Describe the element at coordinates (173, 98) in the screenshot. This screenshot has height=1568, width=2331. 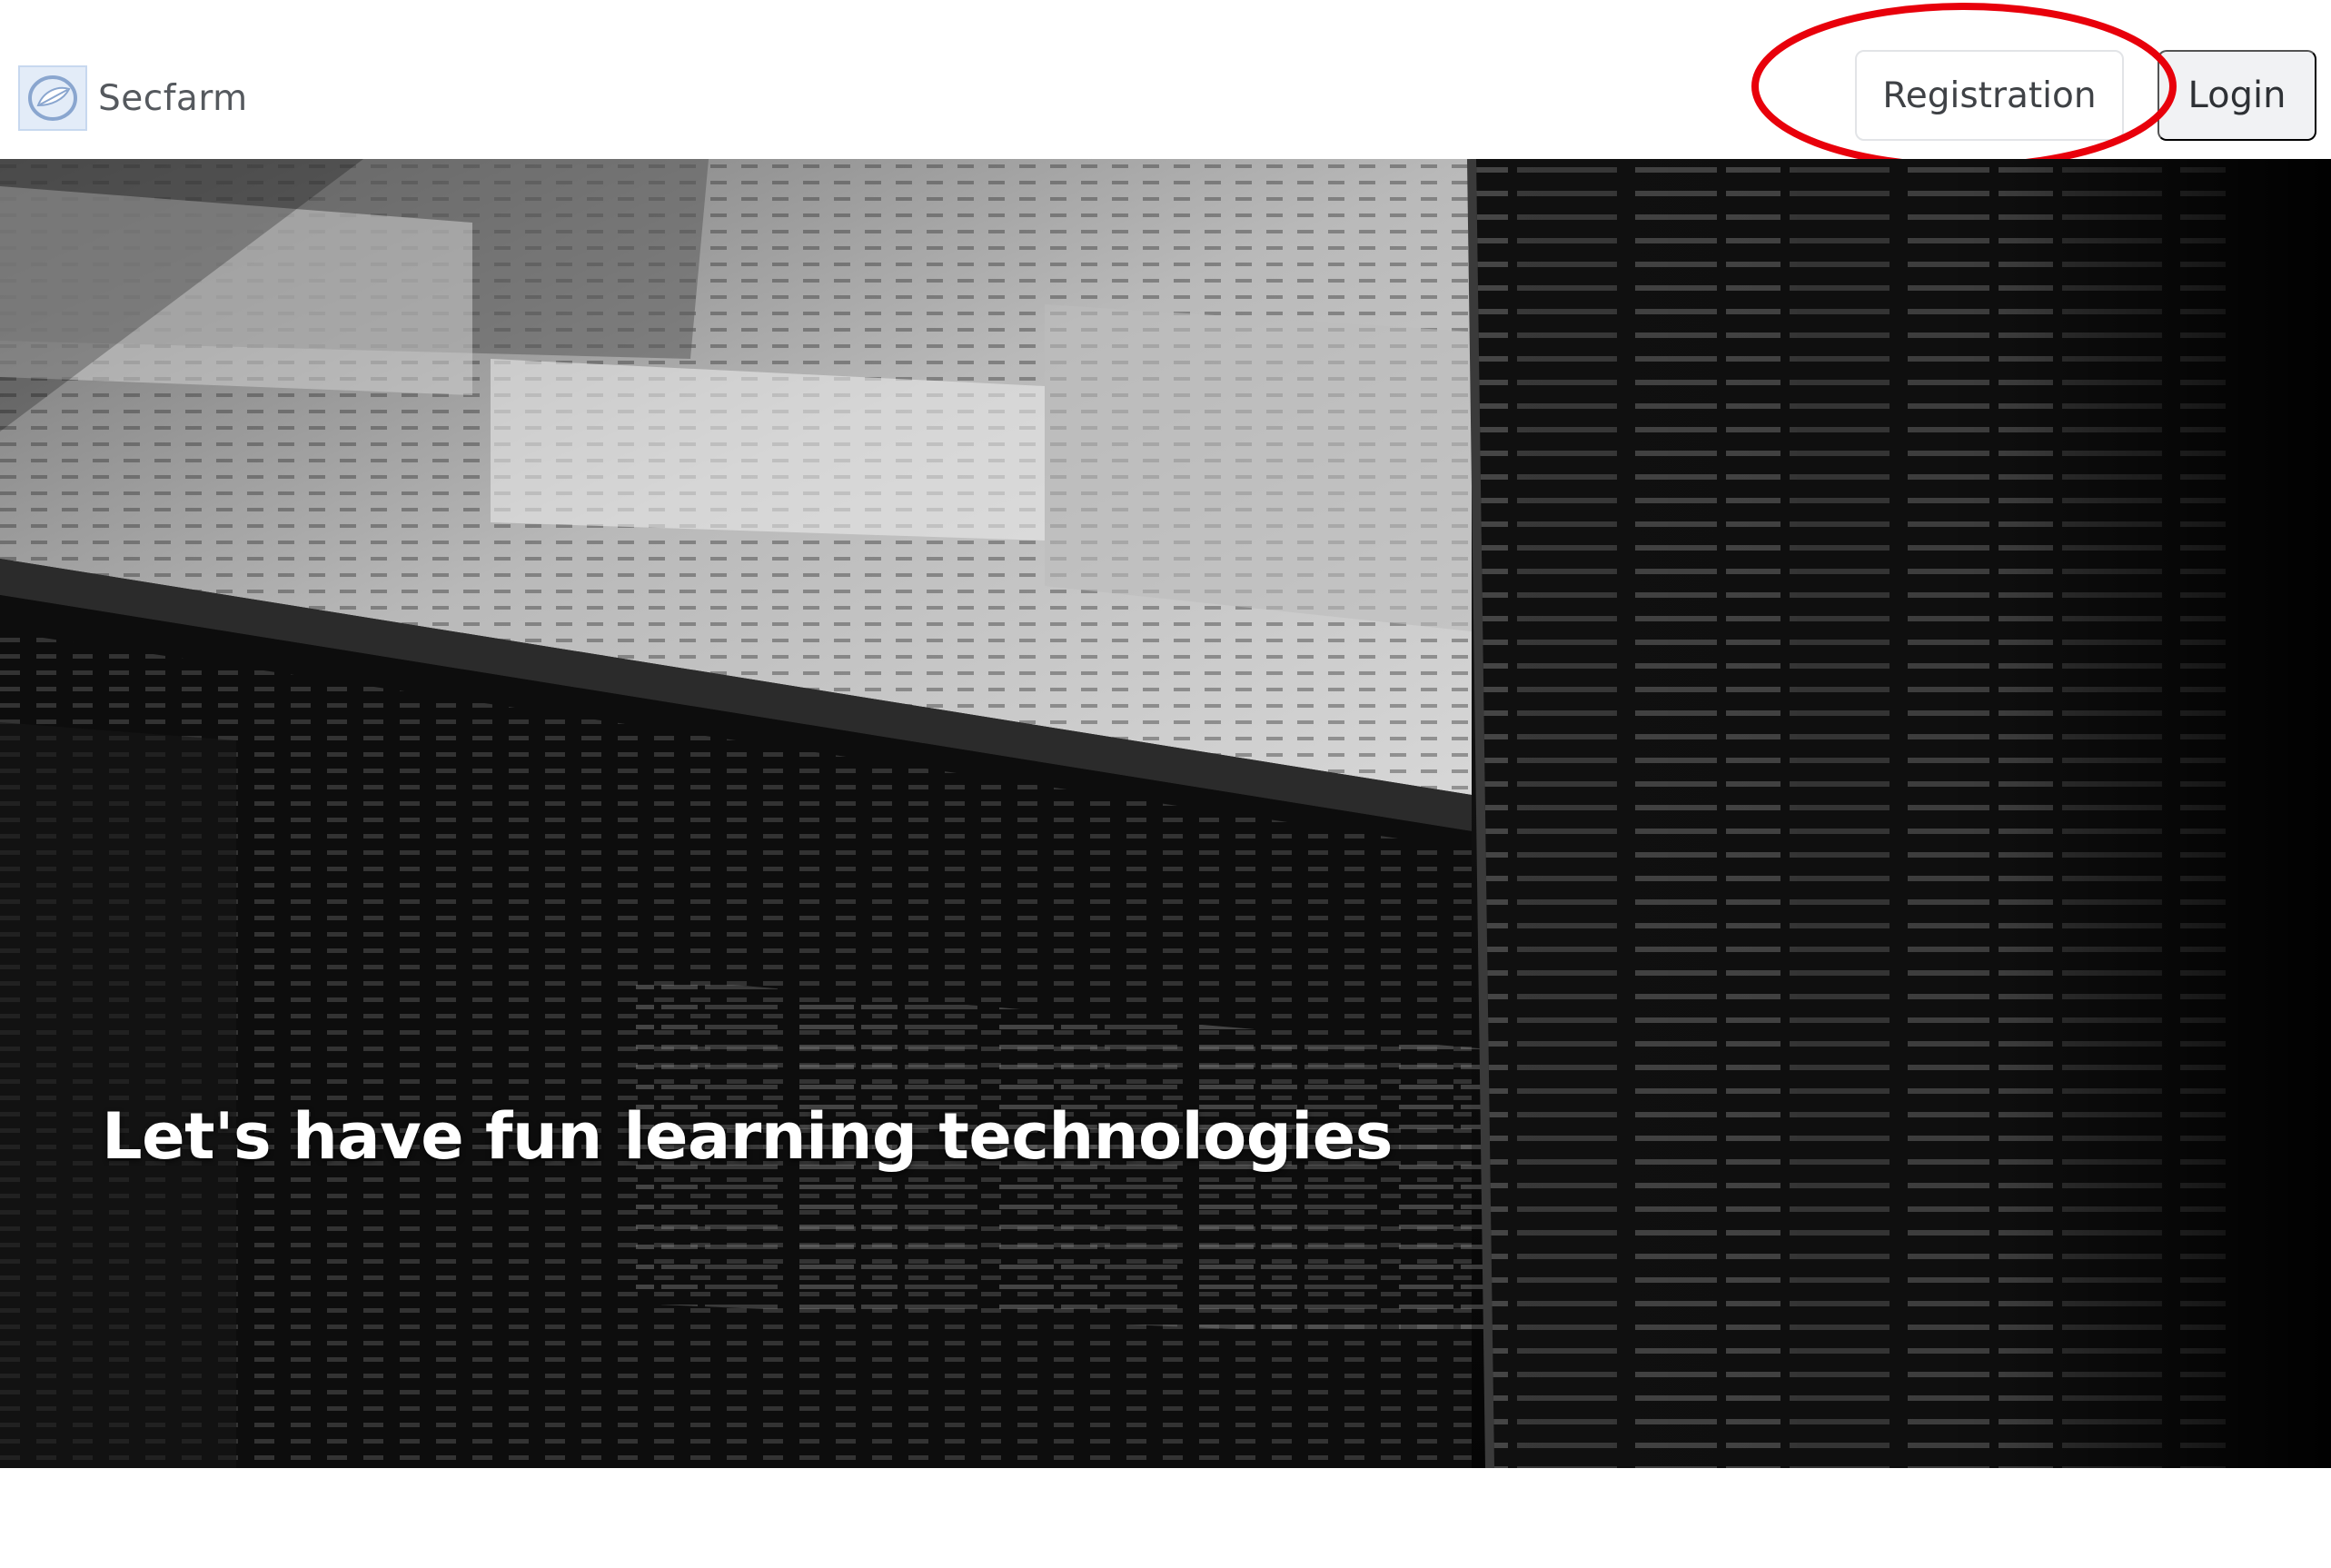
I see `brand-name: Secfarm` at that location.